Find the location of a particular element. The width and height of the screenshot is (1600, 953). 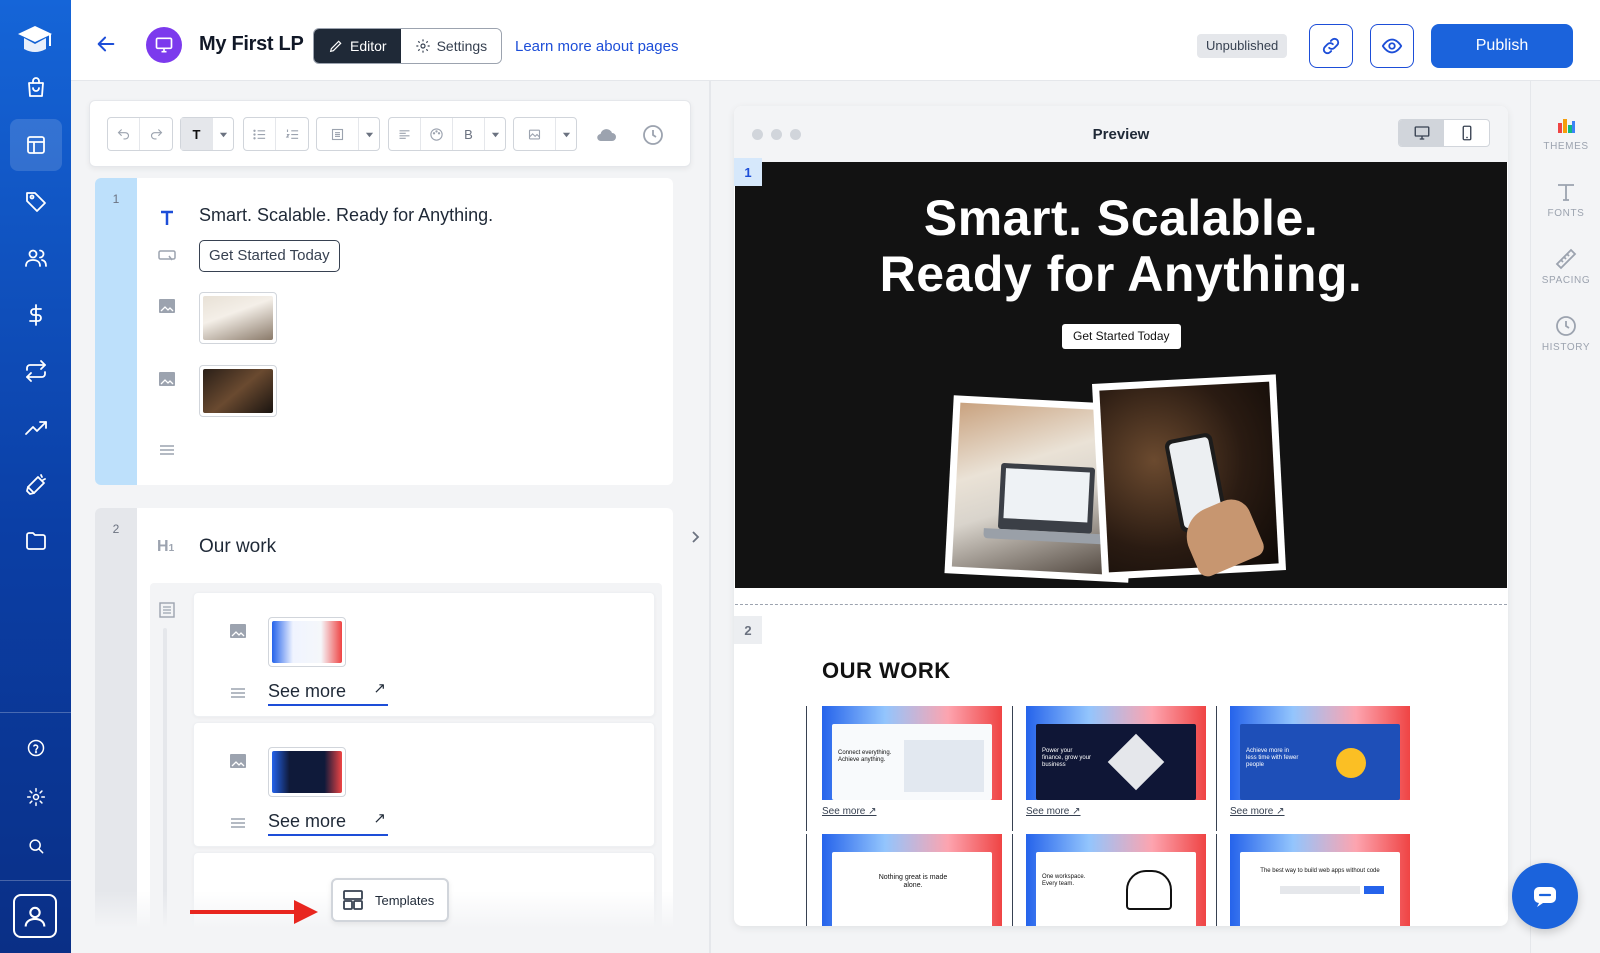

block2-heading: Our work is located at coordinates (237, 547).